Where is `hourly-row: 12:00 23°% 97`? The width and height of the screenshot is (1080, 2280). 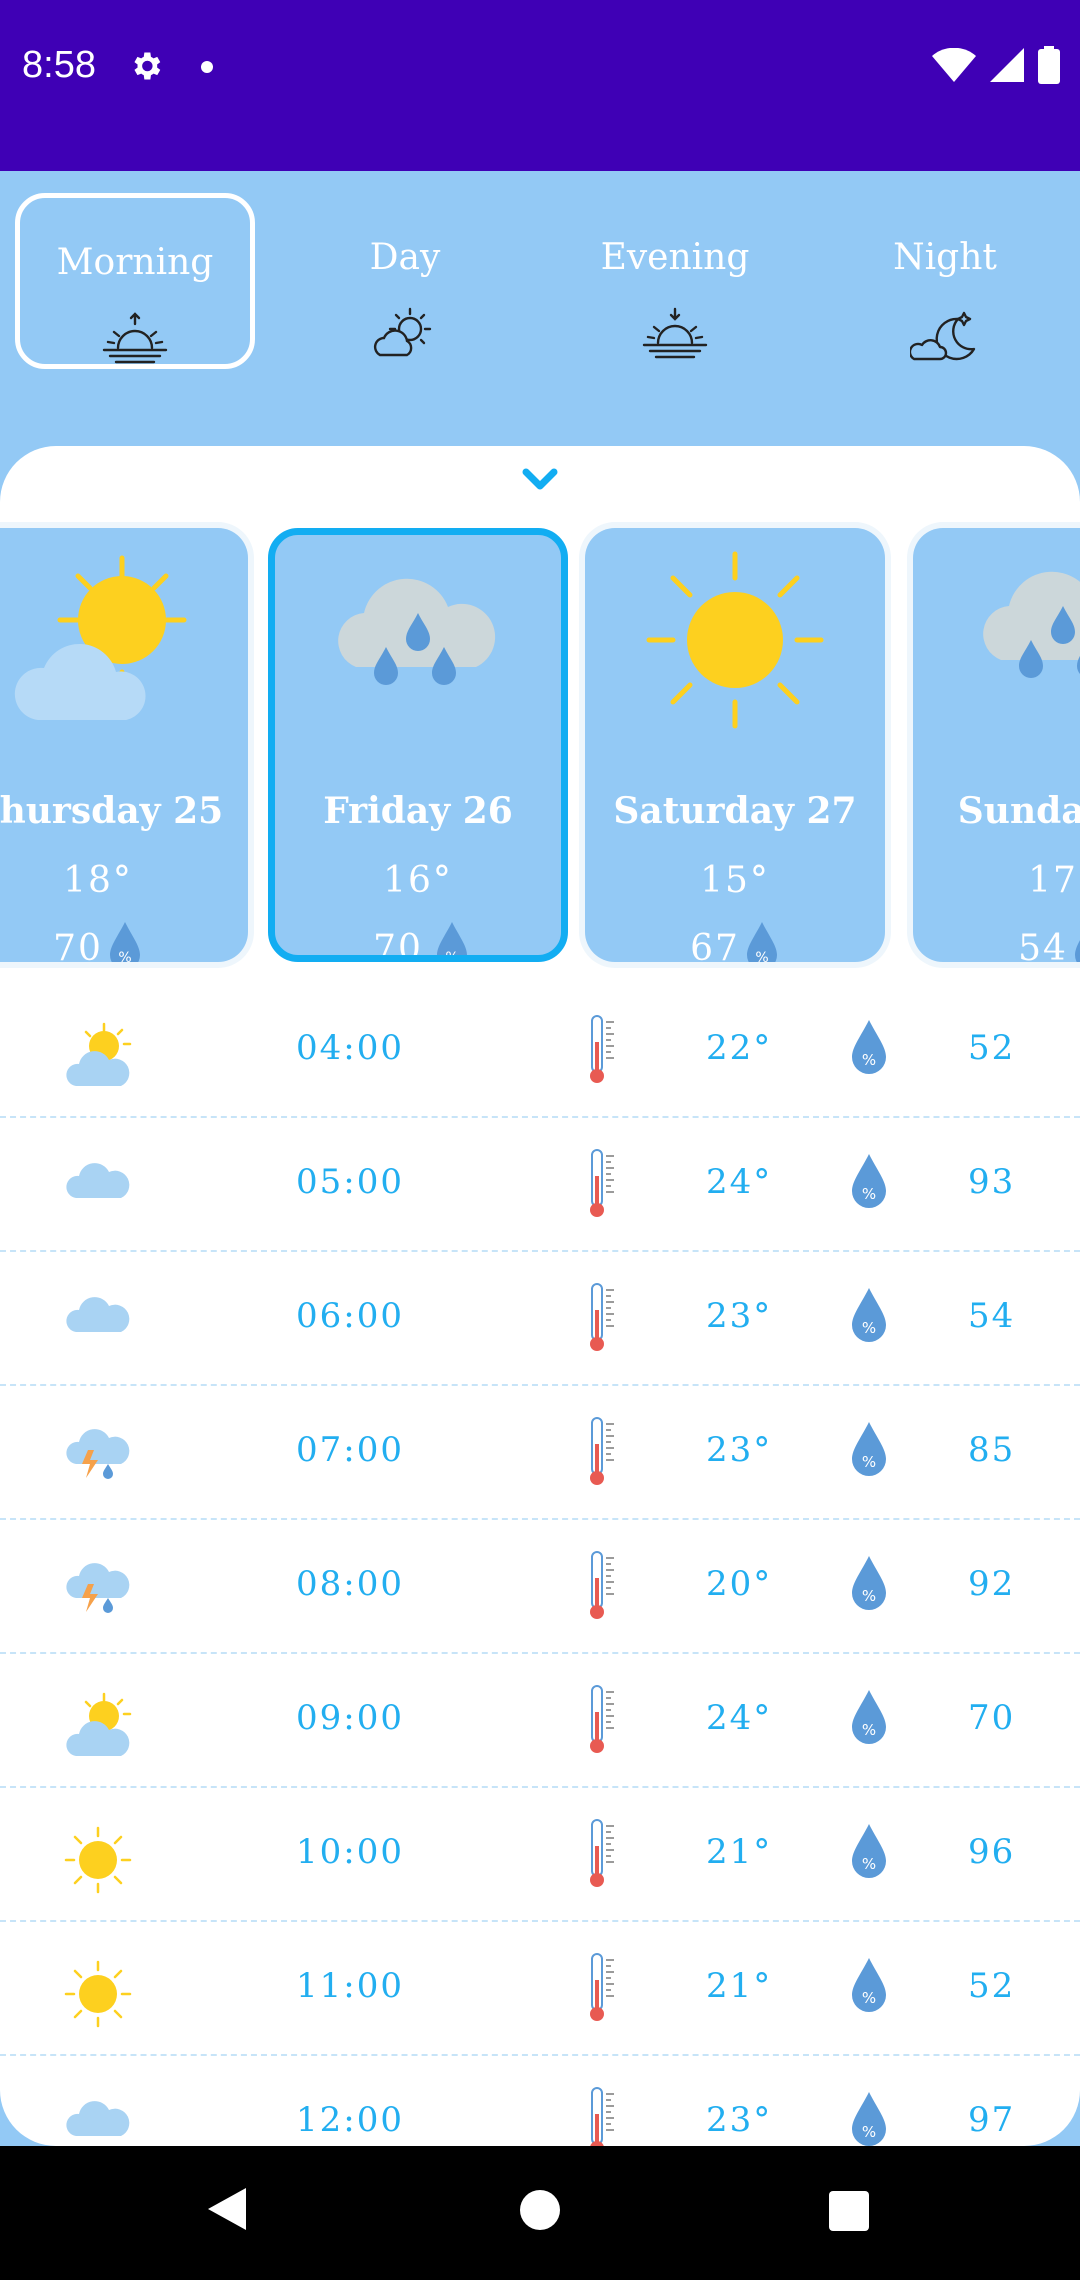
hourly-row: 12:00 23°% 97 is located at coordinates (540, 2101).